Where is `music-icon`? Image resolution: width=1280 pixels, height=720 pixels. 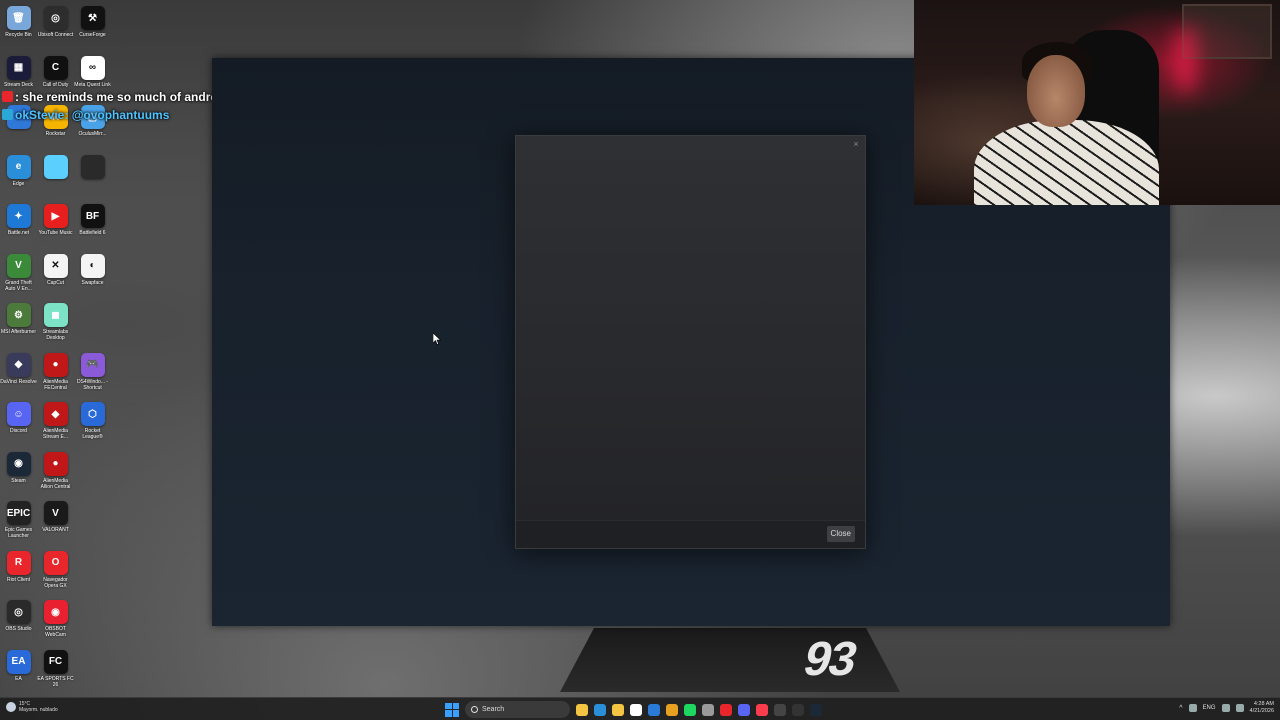
music-icon is located at coordinates (762, 709).